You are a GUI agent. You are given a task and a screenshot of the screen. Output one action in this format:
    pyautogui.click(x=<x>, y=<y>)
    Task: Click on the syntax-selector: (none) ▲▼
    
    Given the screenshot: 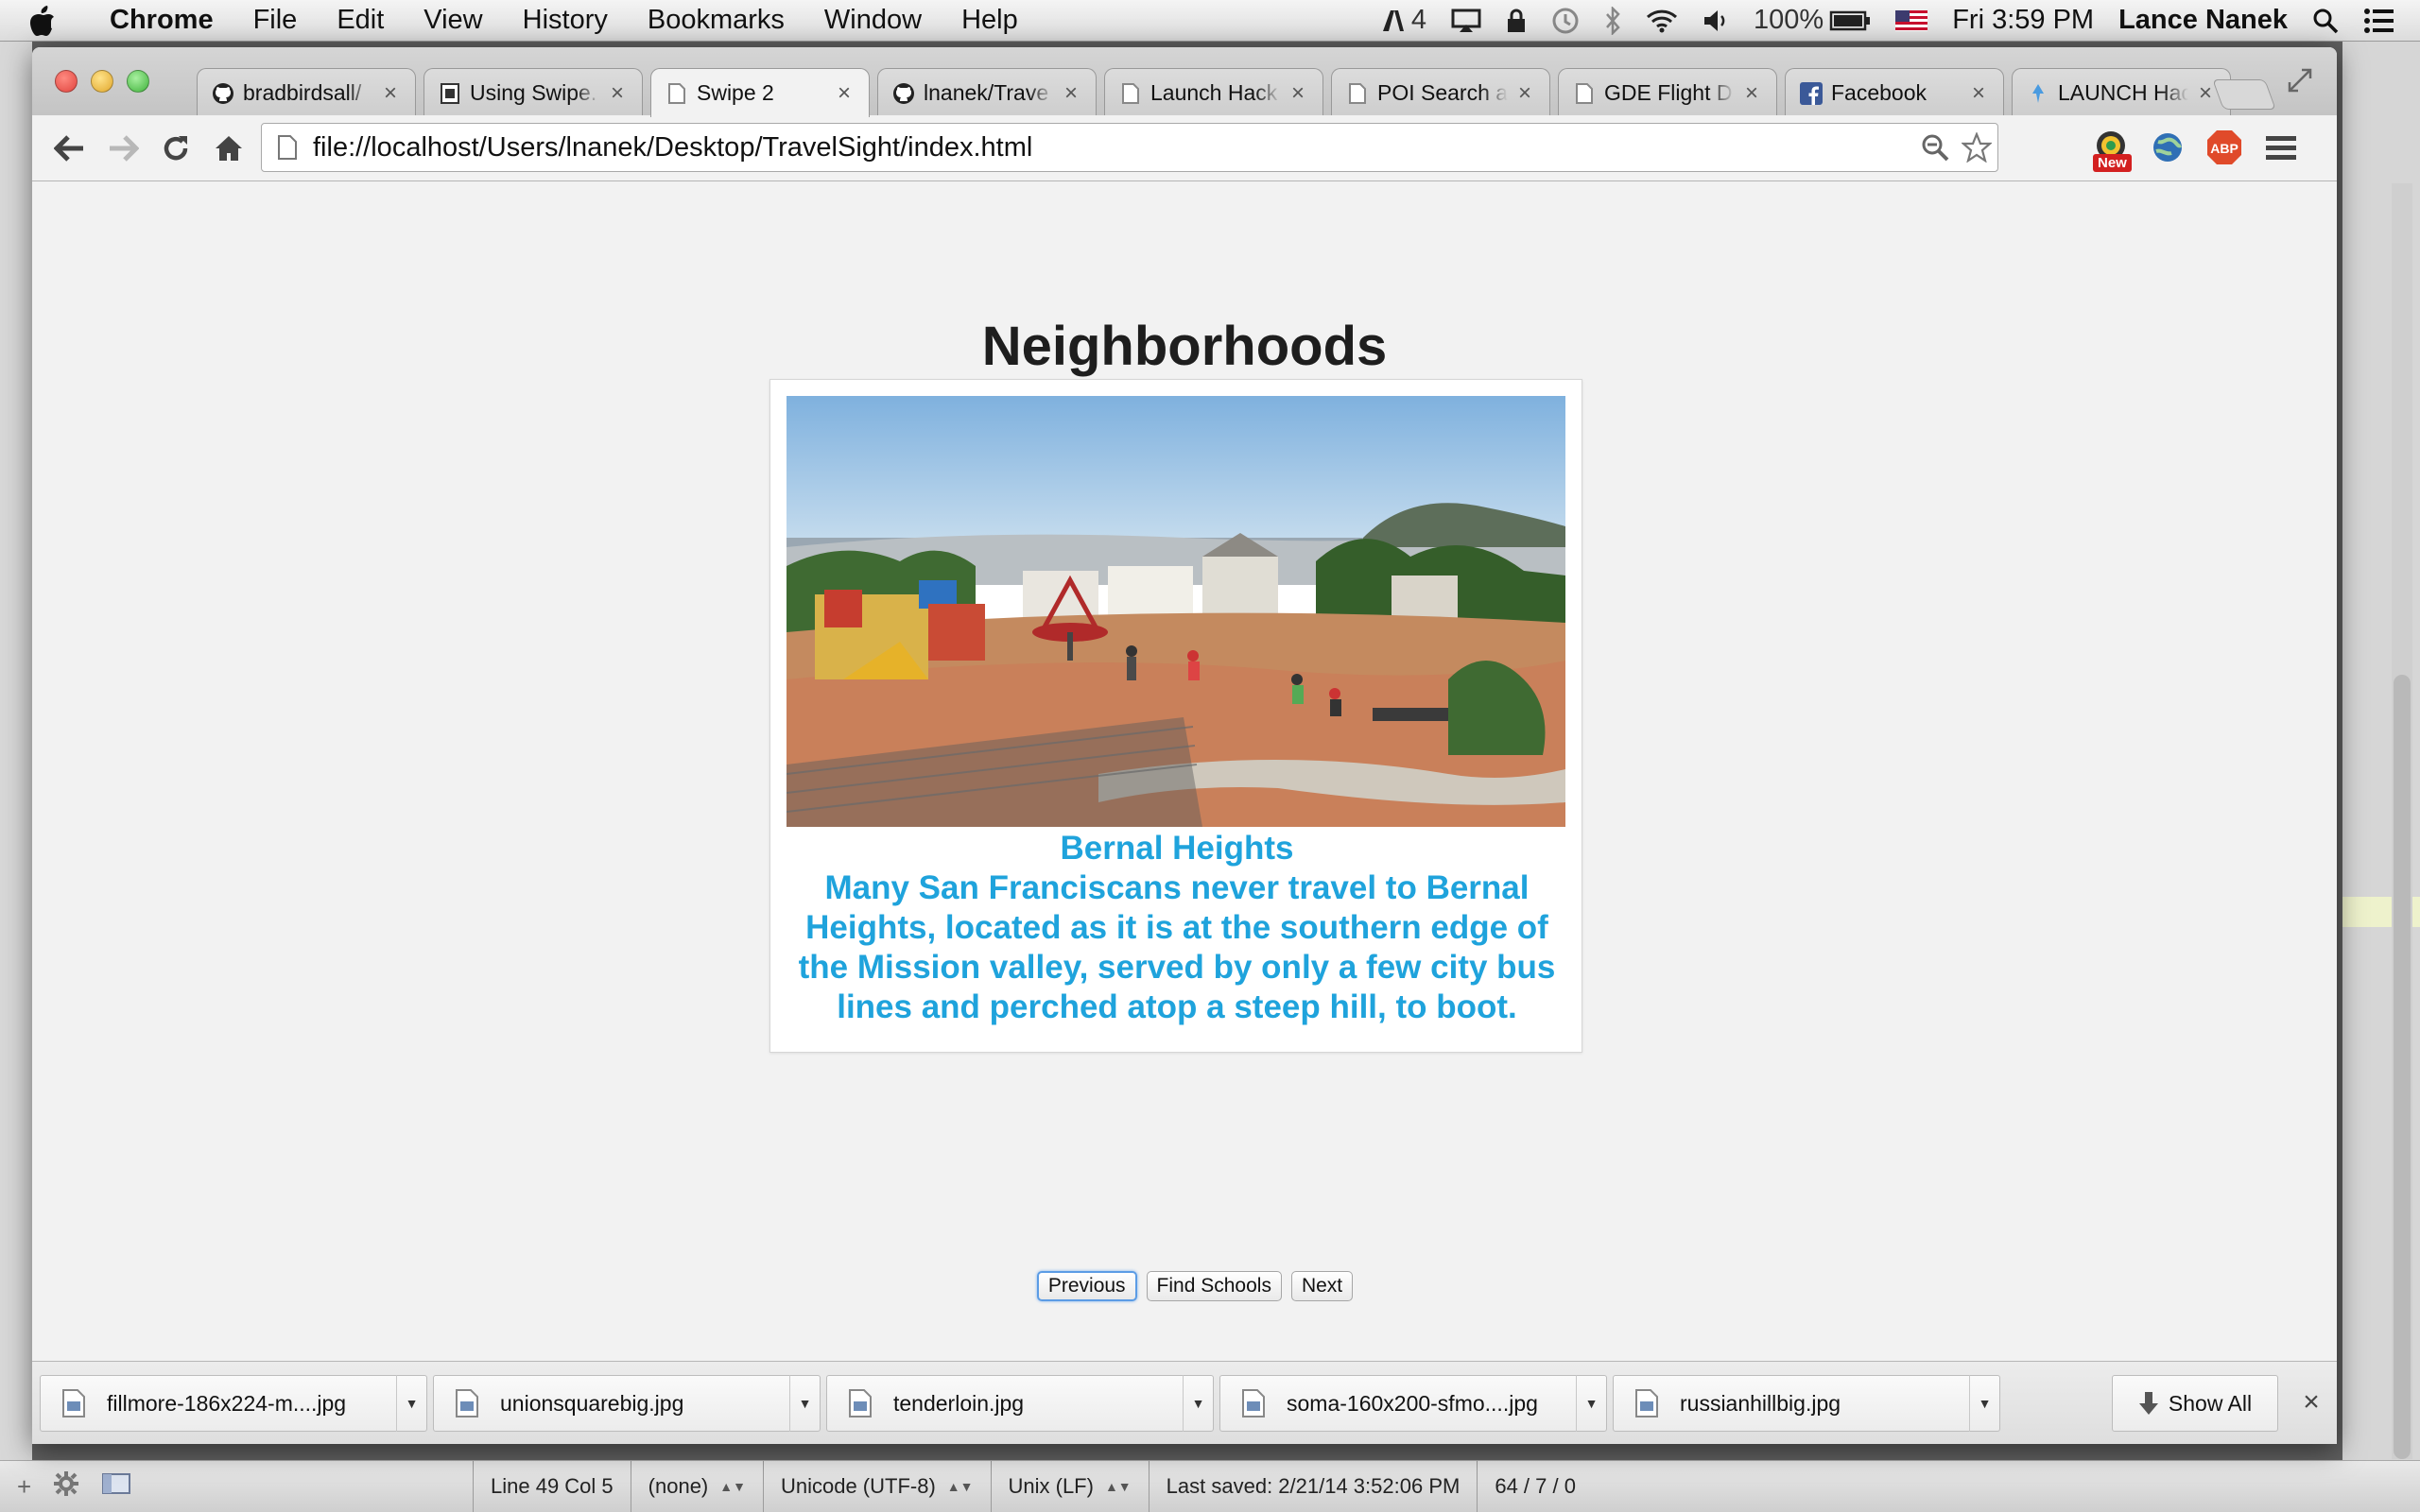 What is the action you would take?
    pyautogui.click(x=696, y=1486)
    